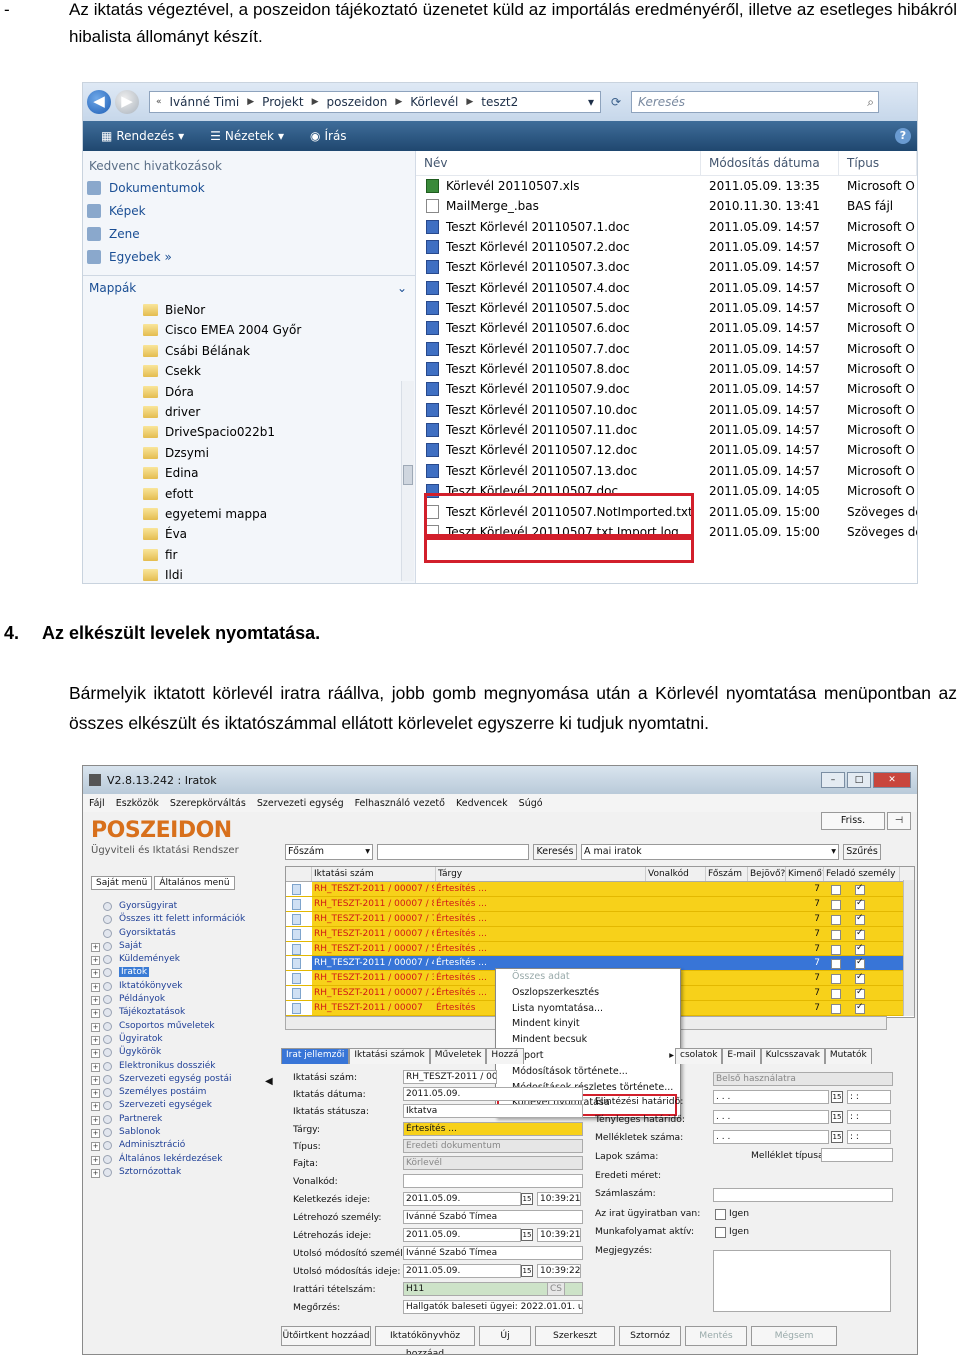  What do you see at coordinates (122, 883) in the screenshot?
I see `tab-own-menu: Saját menü` at bounding box center [122, 883].